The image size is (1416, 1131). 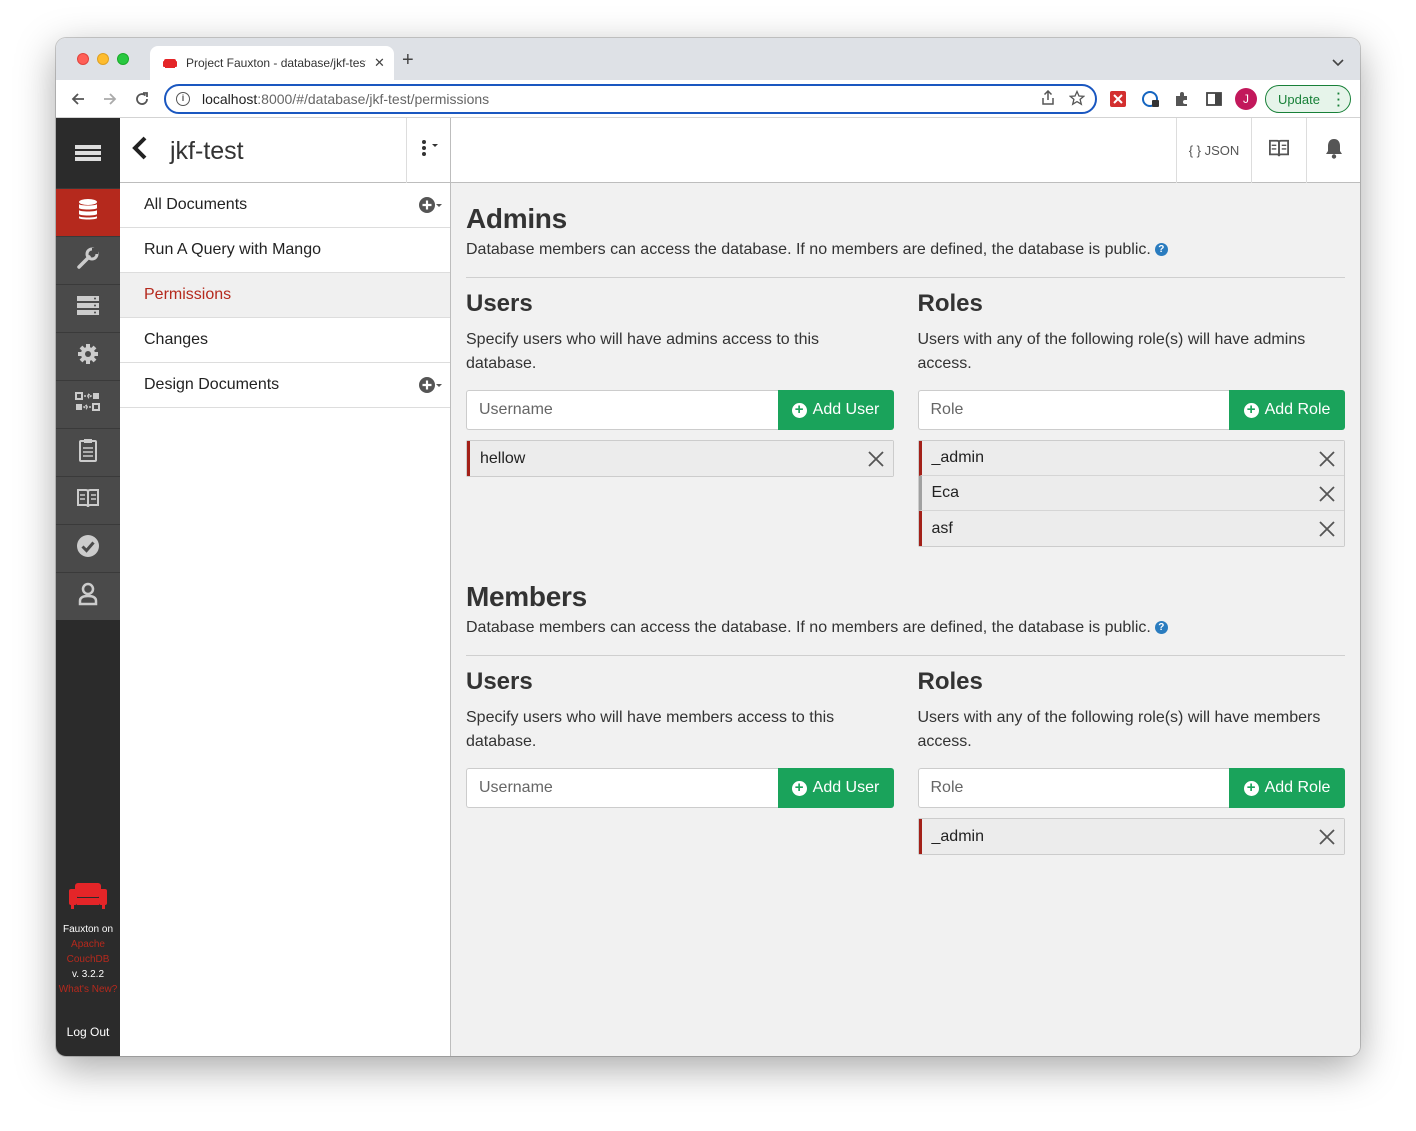 I want to click on close-window-button, so click(x=83, y=59).